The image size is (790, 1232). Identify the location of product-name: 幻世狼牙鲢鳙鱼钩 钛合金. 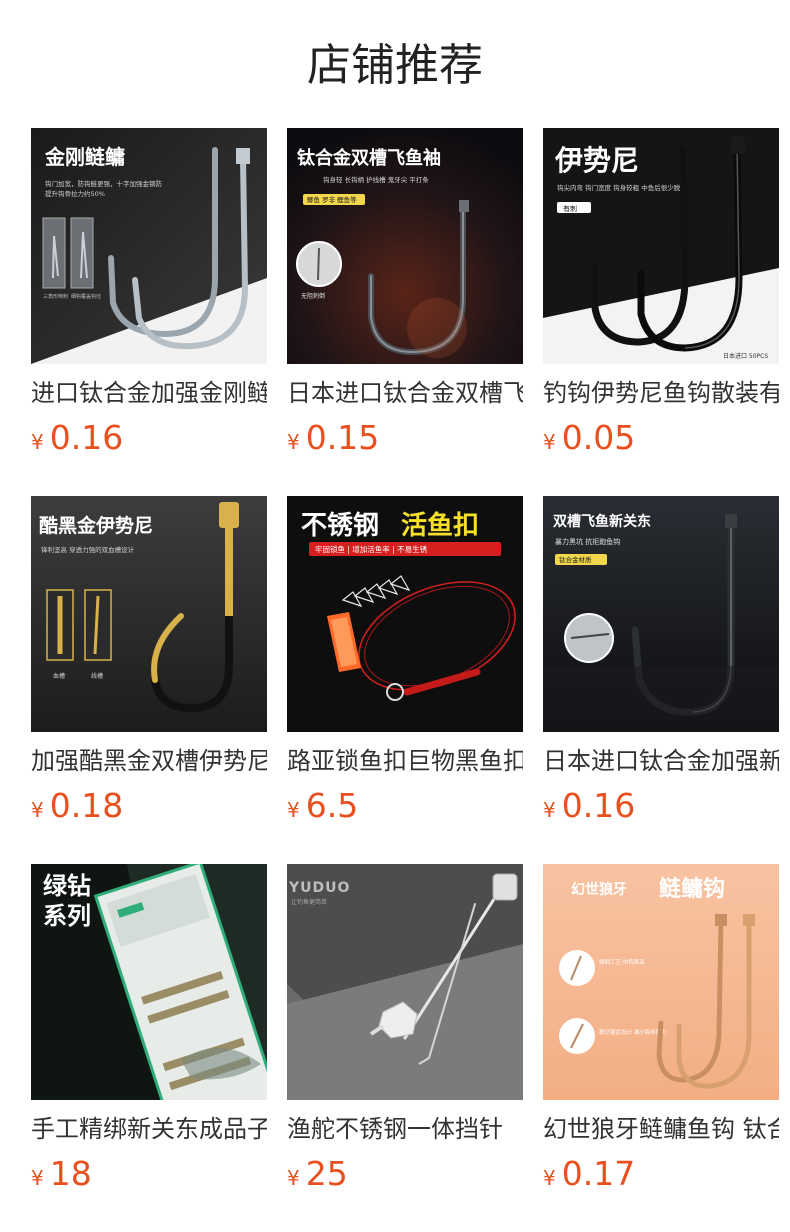
(661, 1129).